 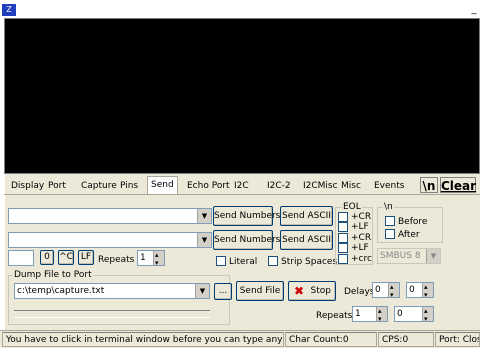 I want to click on minimize-icon: _, so click(x=474, y=10).